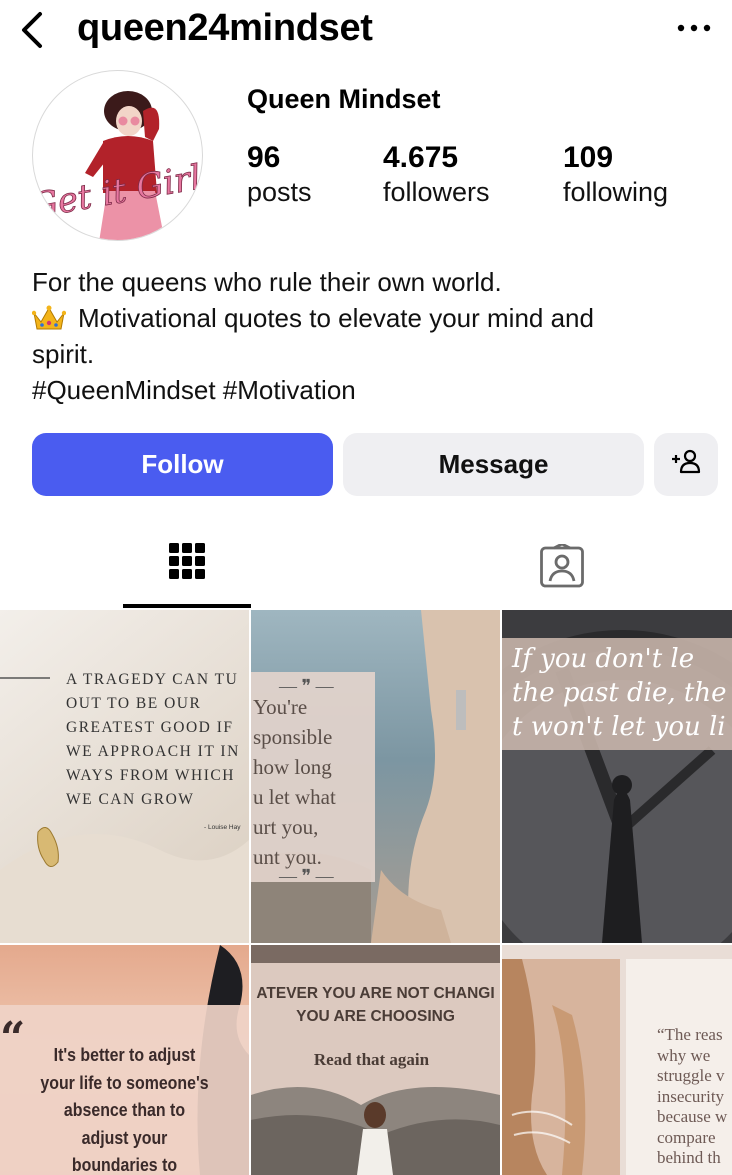 The width and height of the screenshot is (732, 1175). What do you see at coordinates (691, 1096) in the screenshot?
I see `post-text-line: insecurity` at bounding box center [691, 1096].